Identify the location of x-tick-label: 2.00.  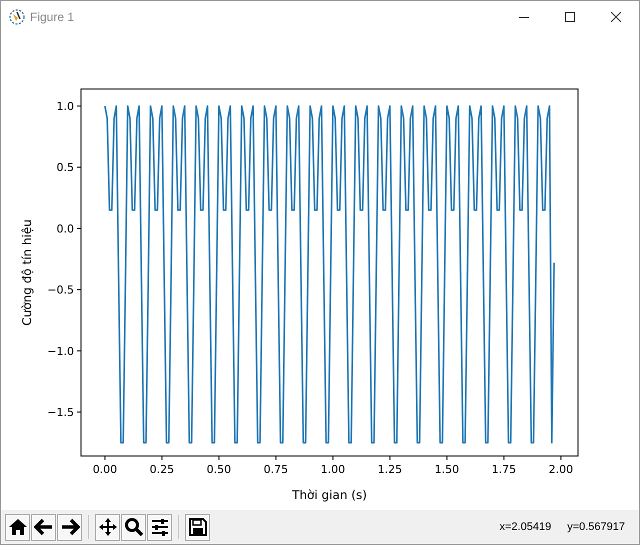
(561, 469).